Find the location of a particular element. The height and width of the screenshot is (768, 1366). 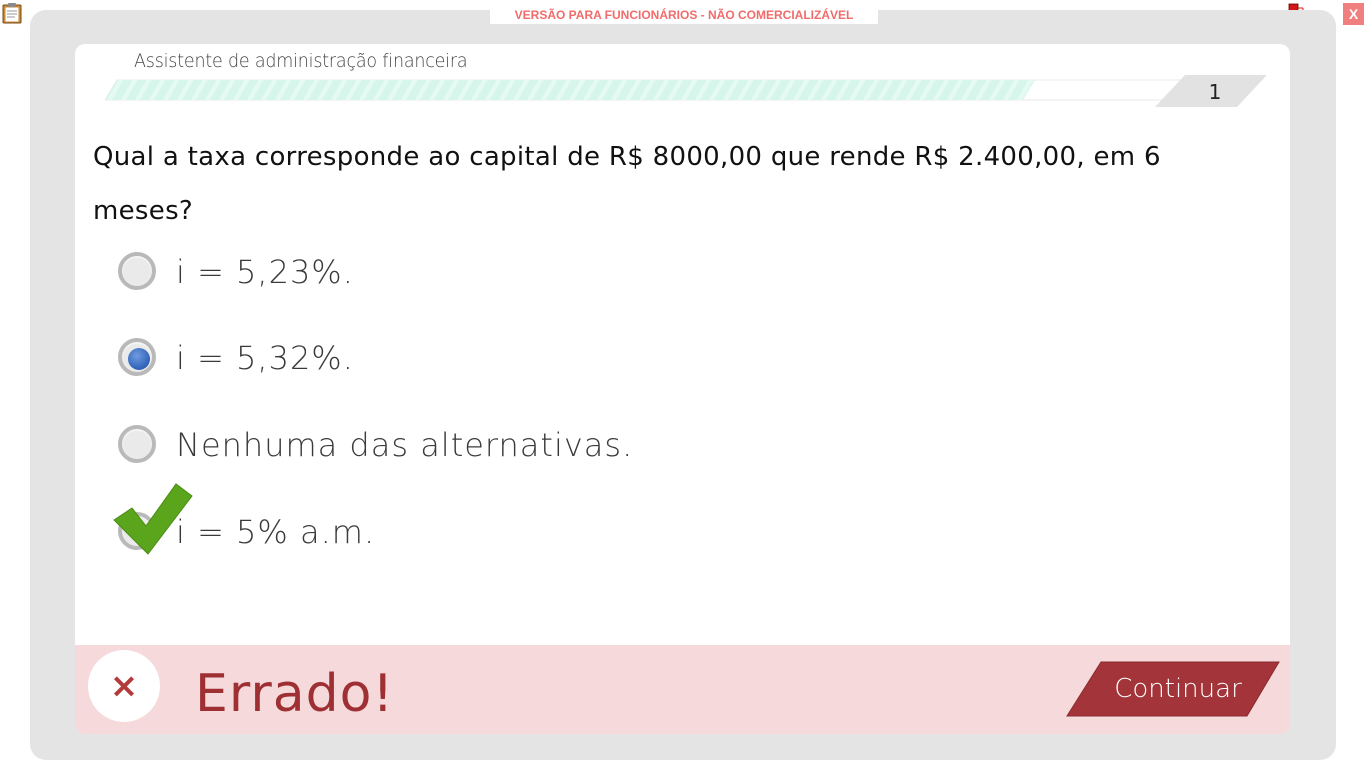

progress-bar is located at coordinates (645, 90).